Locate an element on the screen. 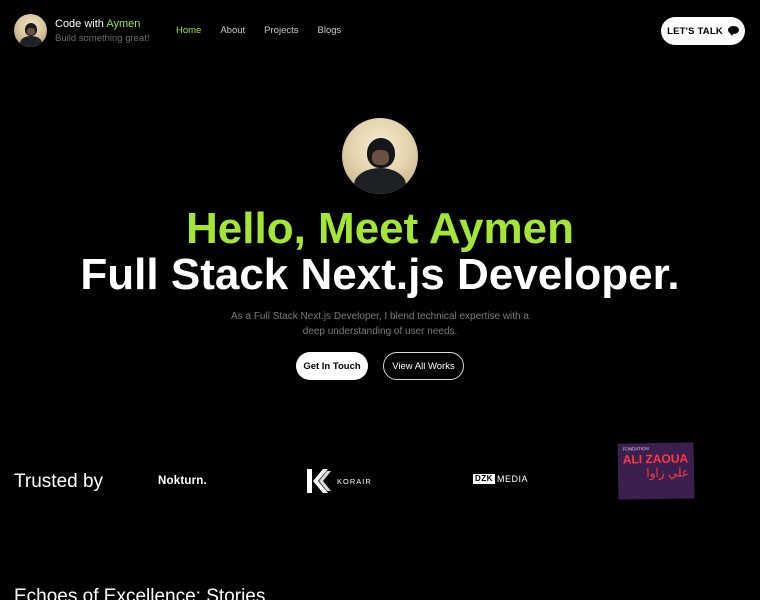 The image size is (760, 600). nav-home: Home is located at coordinates (188, 30).